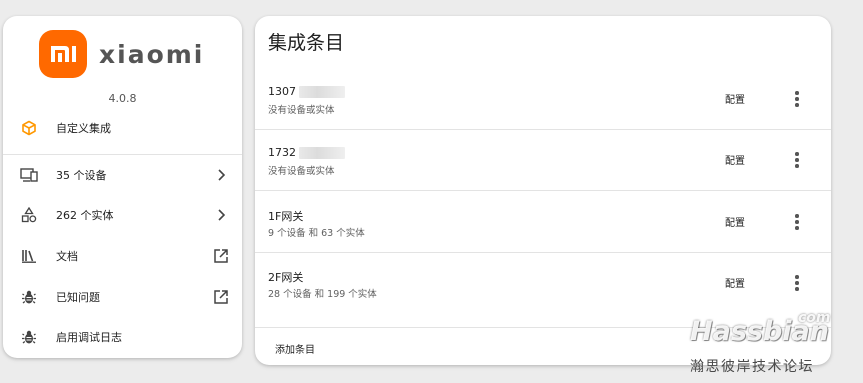  I want to click on watermark-logo: Hassbian, so click(759, 331).